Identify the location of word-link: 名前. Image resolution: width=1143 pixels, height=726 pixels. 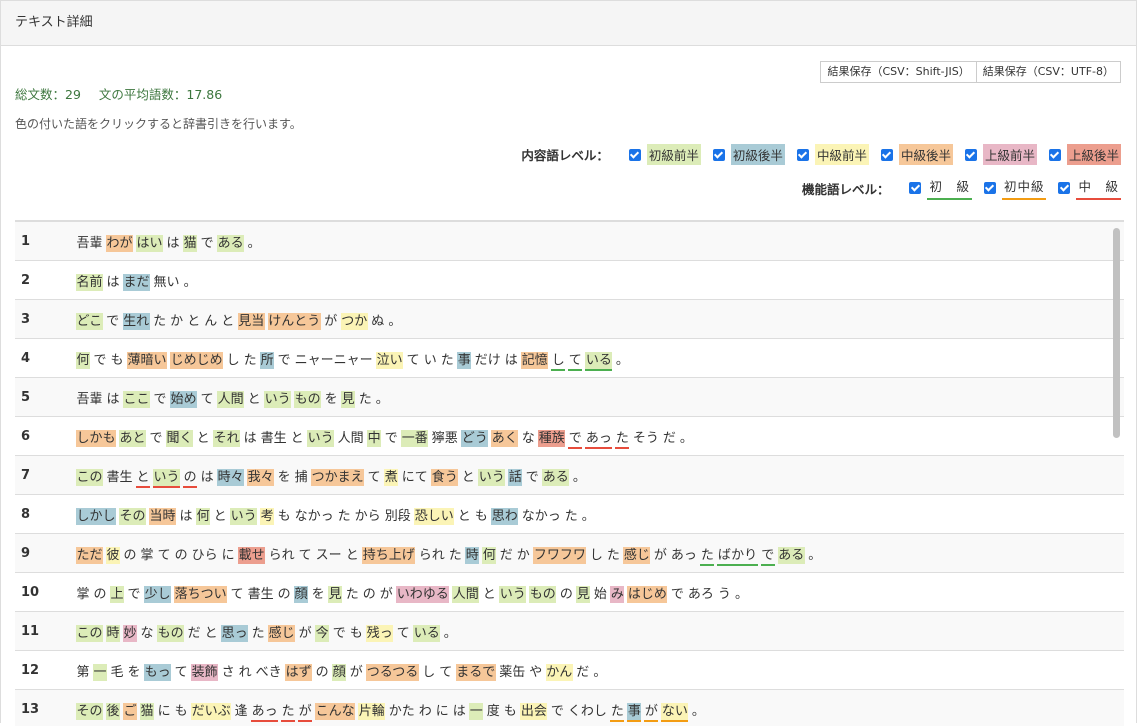
(90, 282).